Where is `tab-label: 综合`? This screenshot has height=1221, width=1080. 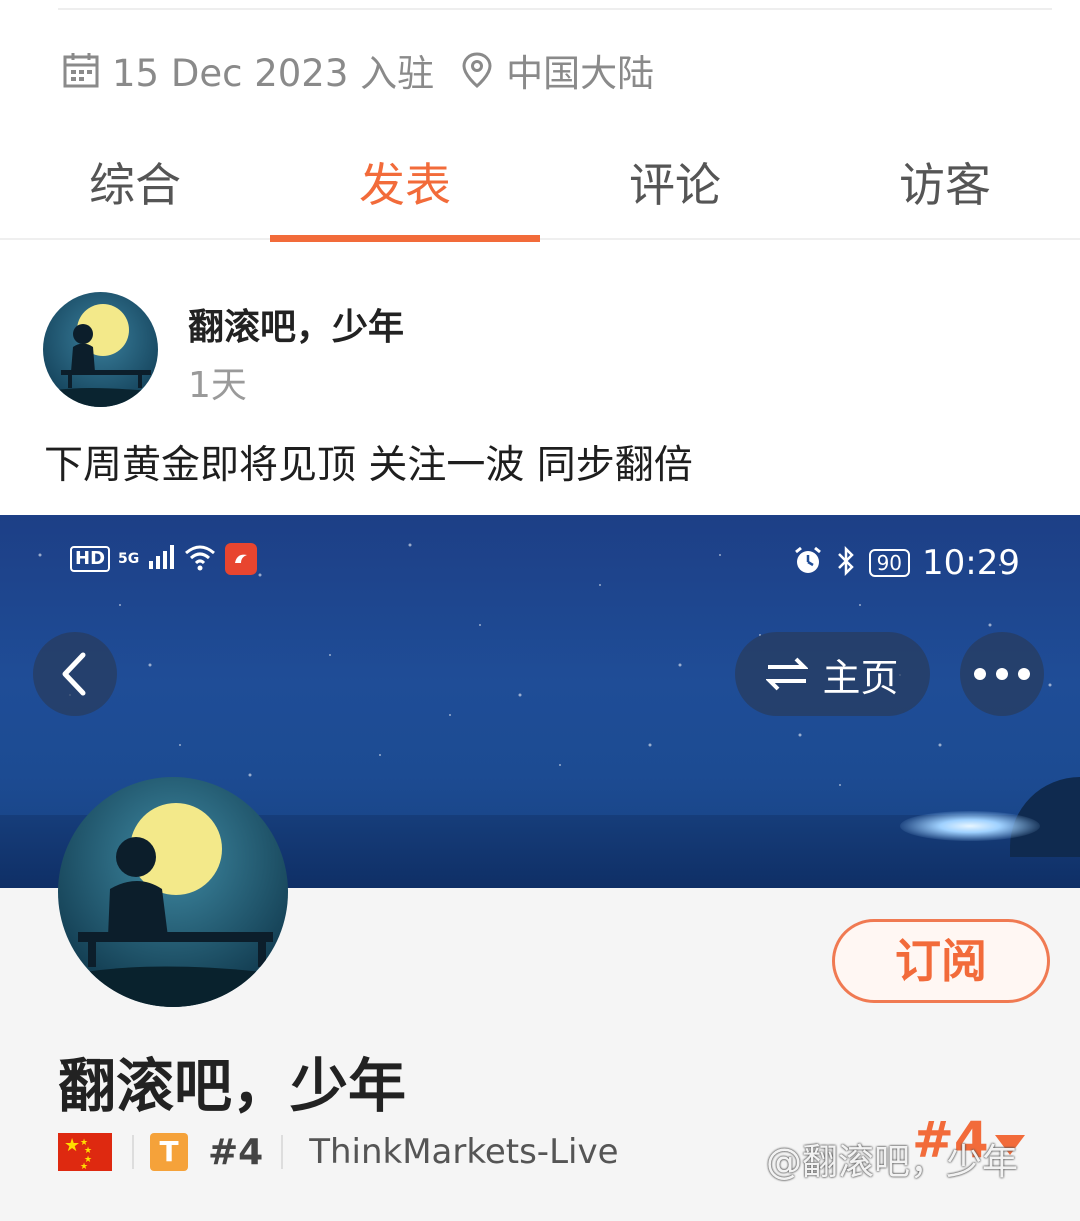
tab-label: 综合 is located at coordinates (135, 185).